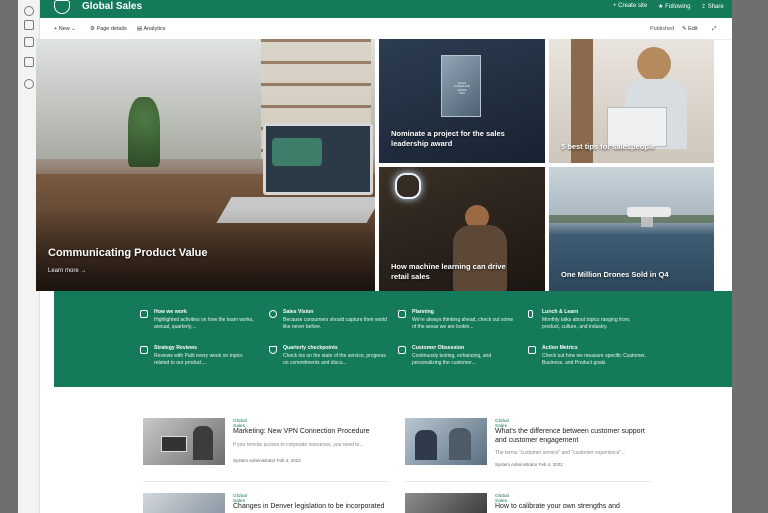 This screenshot has height=513, width=768. Describe the element at coordinates (140, 29) in the screenshot. I see `analytics-icon: ▤` at that location.